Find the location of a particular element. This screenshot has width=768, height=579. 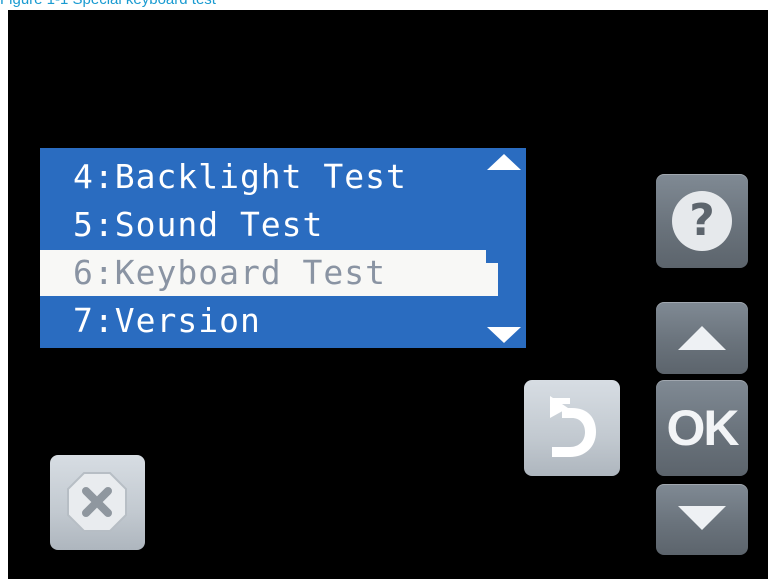

back-button is located at coordinates (572, 428).